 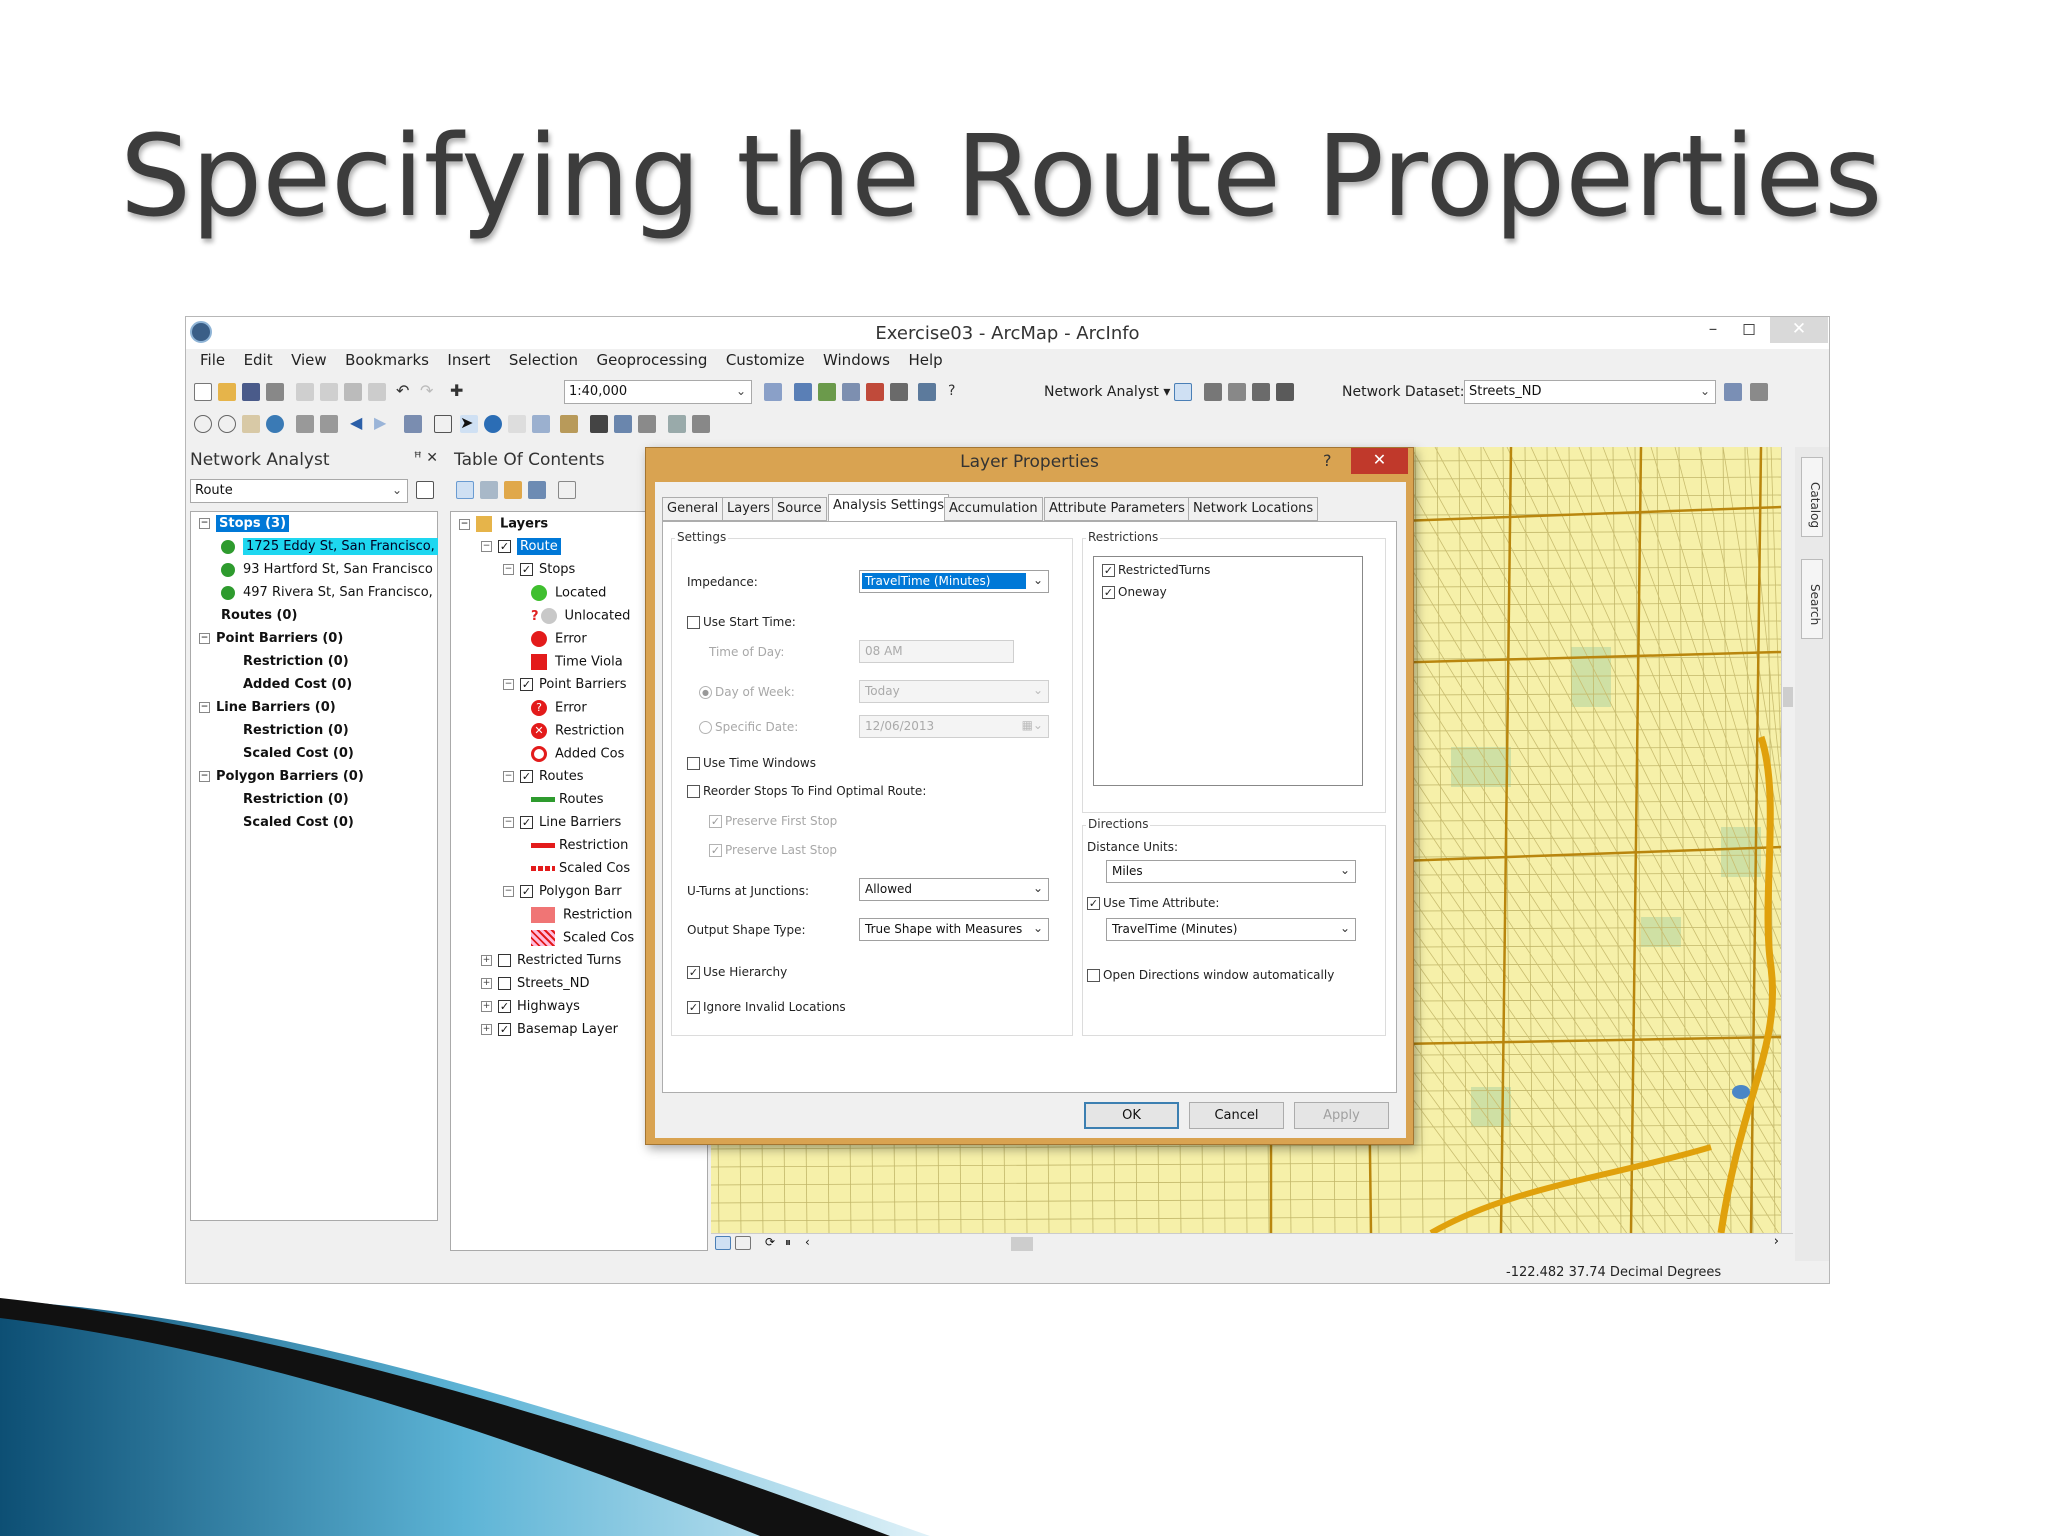 What do you see at coordinates (296, 799) in the screenshot?
I see `na-tree-row: Restriction (0)` at bounding box center [296, 799].